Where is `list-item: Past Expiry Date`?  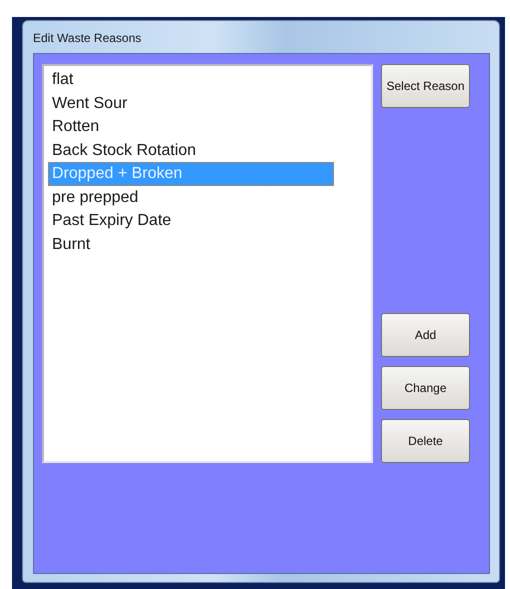
list-item: Past Expiry Date is located at coordinates (191, 220).